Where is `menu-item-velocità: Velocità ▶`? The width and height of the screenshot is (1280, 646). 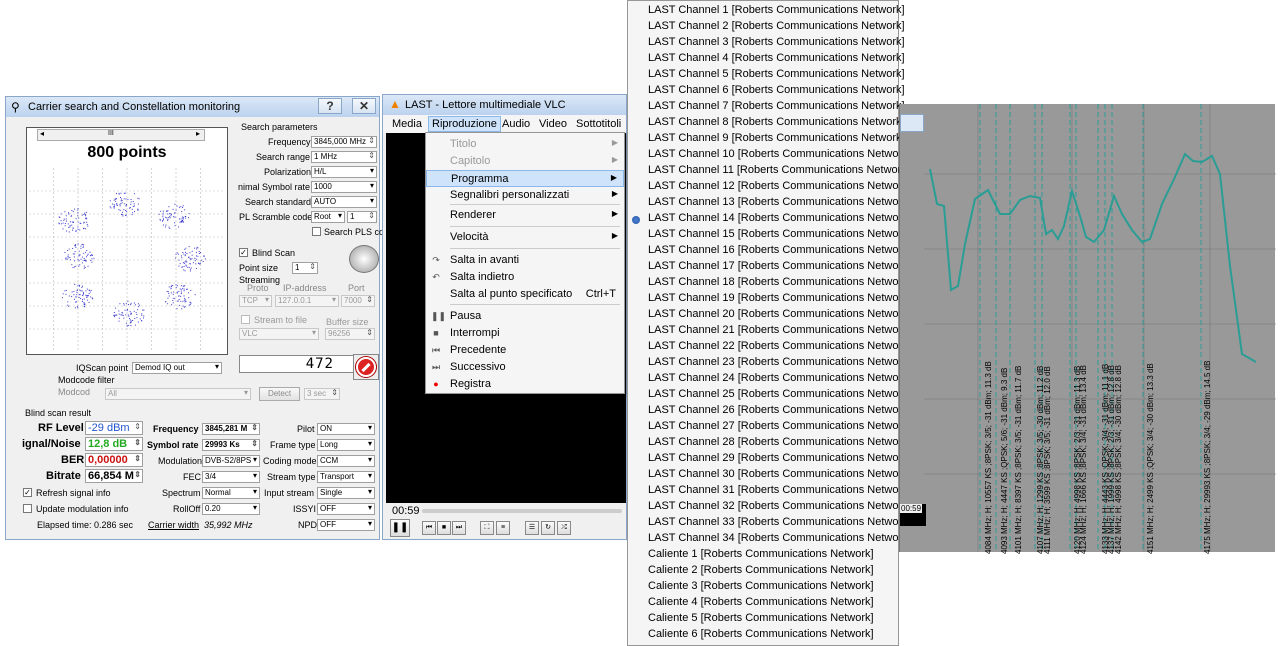
menu-item-velocità: Velocità ▶ is located at coordinates (525, 237).